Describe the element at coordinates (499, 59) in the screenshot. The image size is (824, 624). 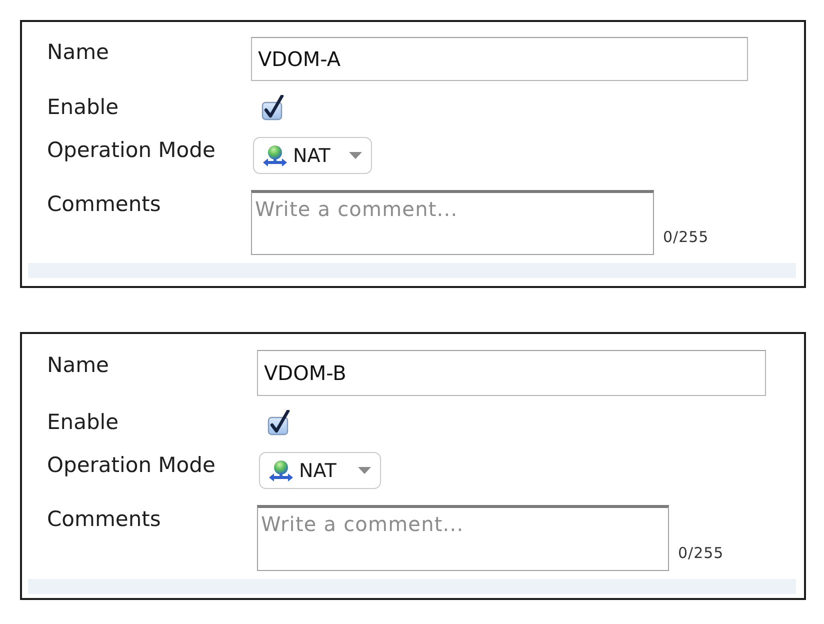
I see `name-input: VDOM-A` at that location.